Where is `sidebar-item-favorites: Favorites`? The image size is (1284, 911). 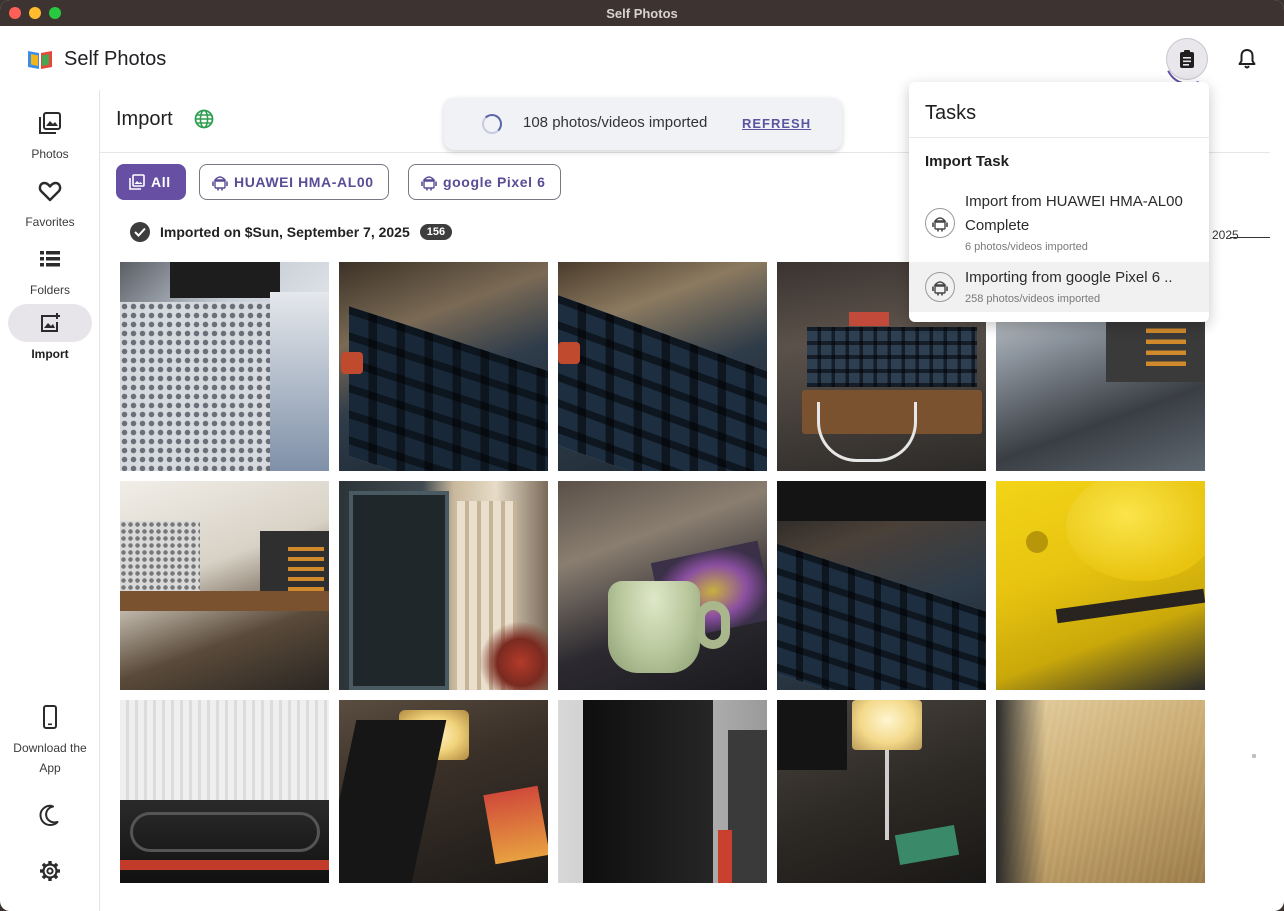
sidebar-item-favorites: Favorites is located at coordinates (50, 202).